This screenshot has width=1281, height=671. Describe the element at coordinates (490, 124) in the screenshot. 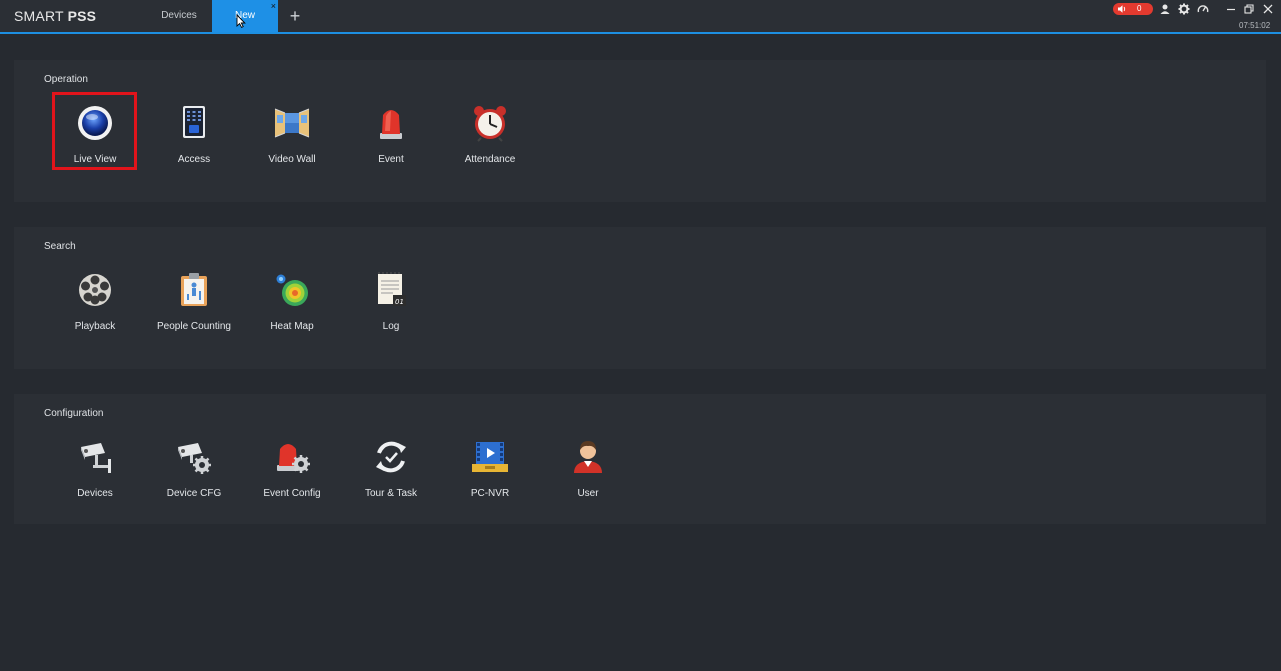

I see `alarm-clock-icon` at that location.